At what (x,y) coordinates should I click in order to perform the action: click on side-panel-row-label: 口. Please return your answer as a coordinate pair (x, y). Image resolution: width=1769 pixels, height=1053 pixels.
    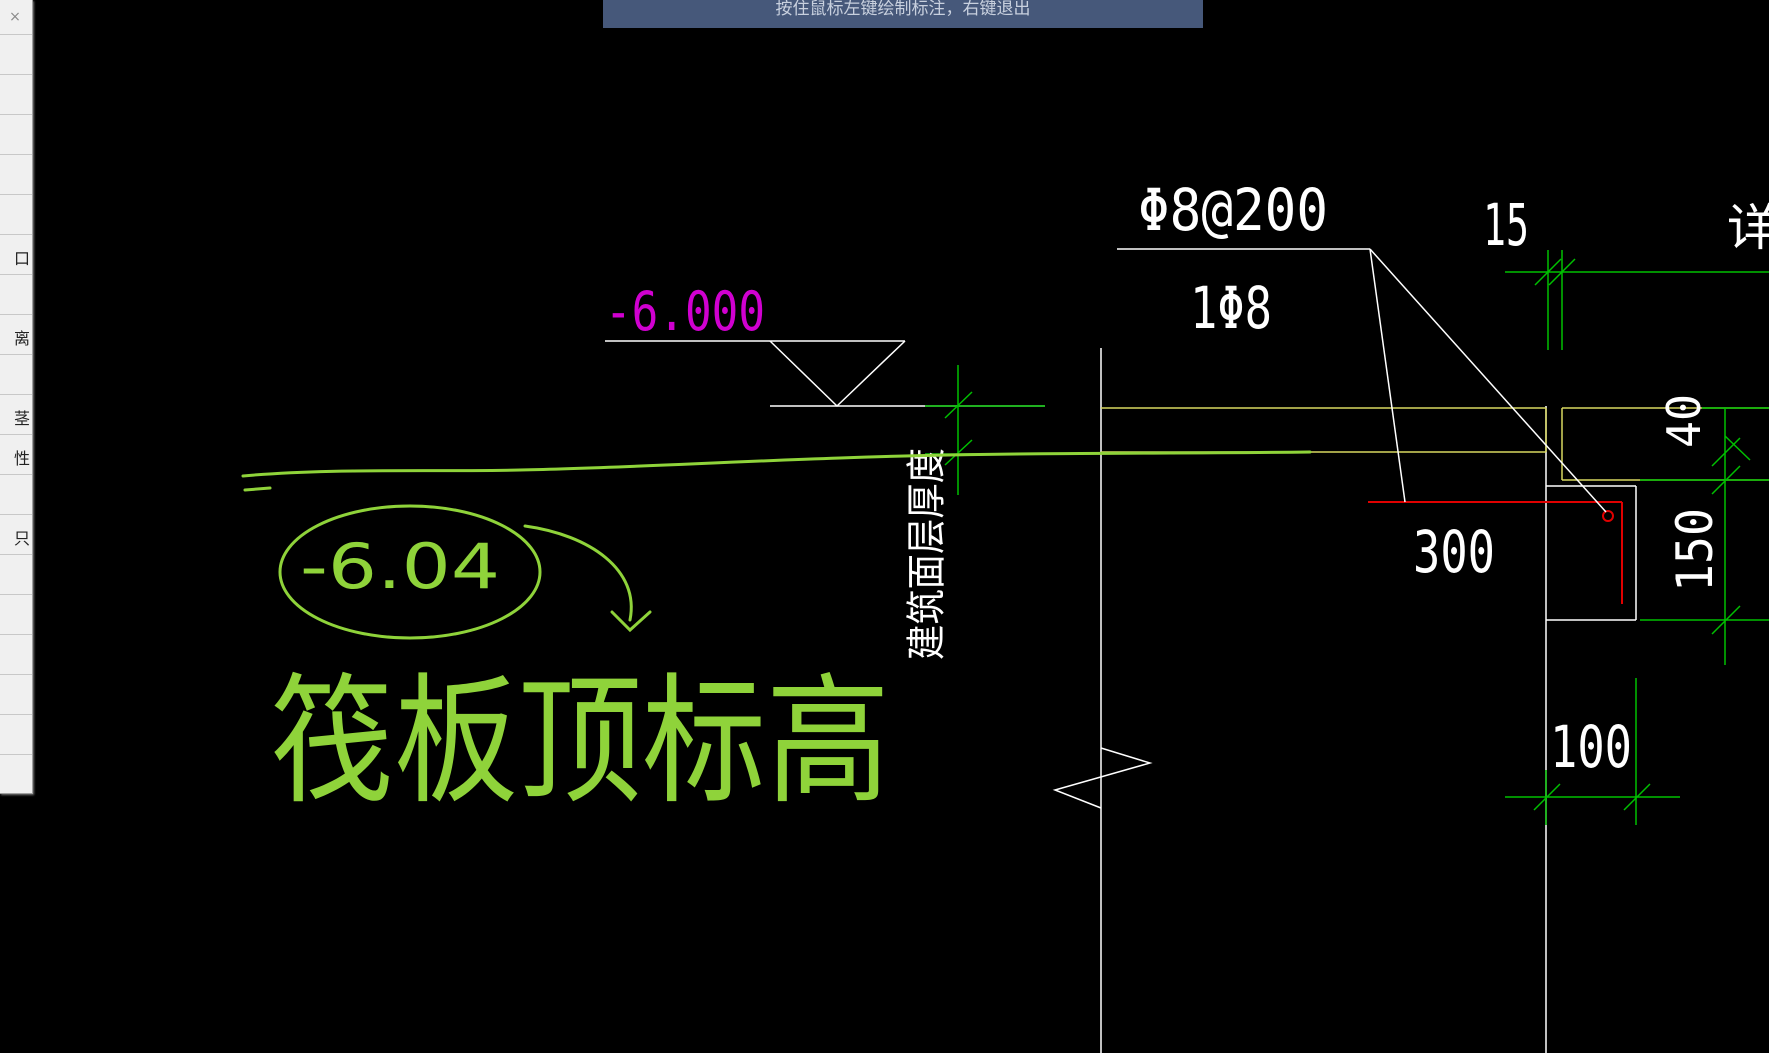
    Looking at the image, I should click on (21, 258).